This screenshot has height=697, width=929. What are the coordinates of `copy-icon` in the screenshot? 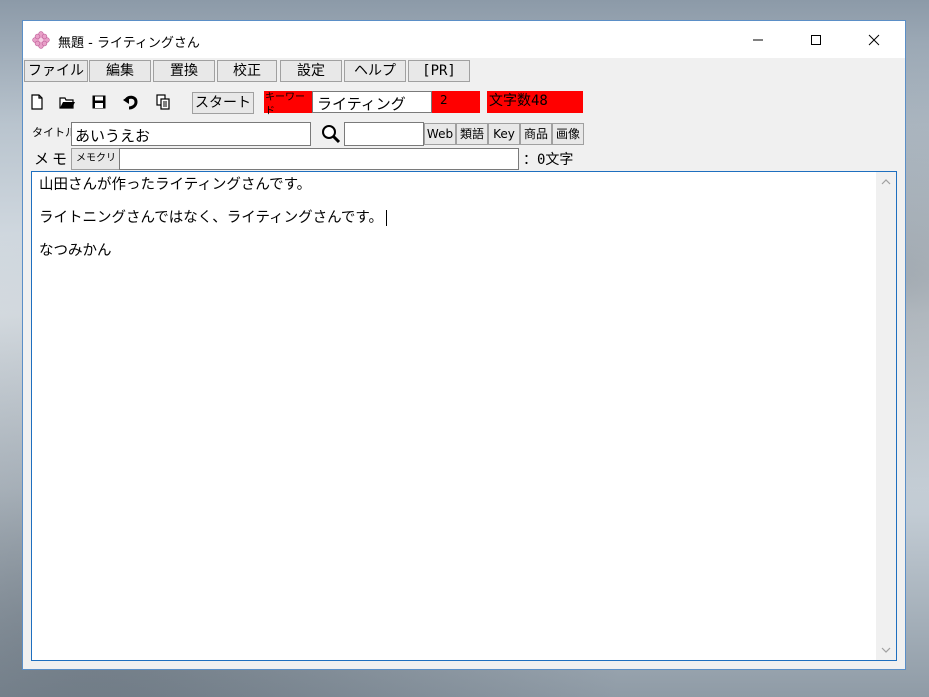 It's located at (163, 102).